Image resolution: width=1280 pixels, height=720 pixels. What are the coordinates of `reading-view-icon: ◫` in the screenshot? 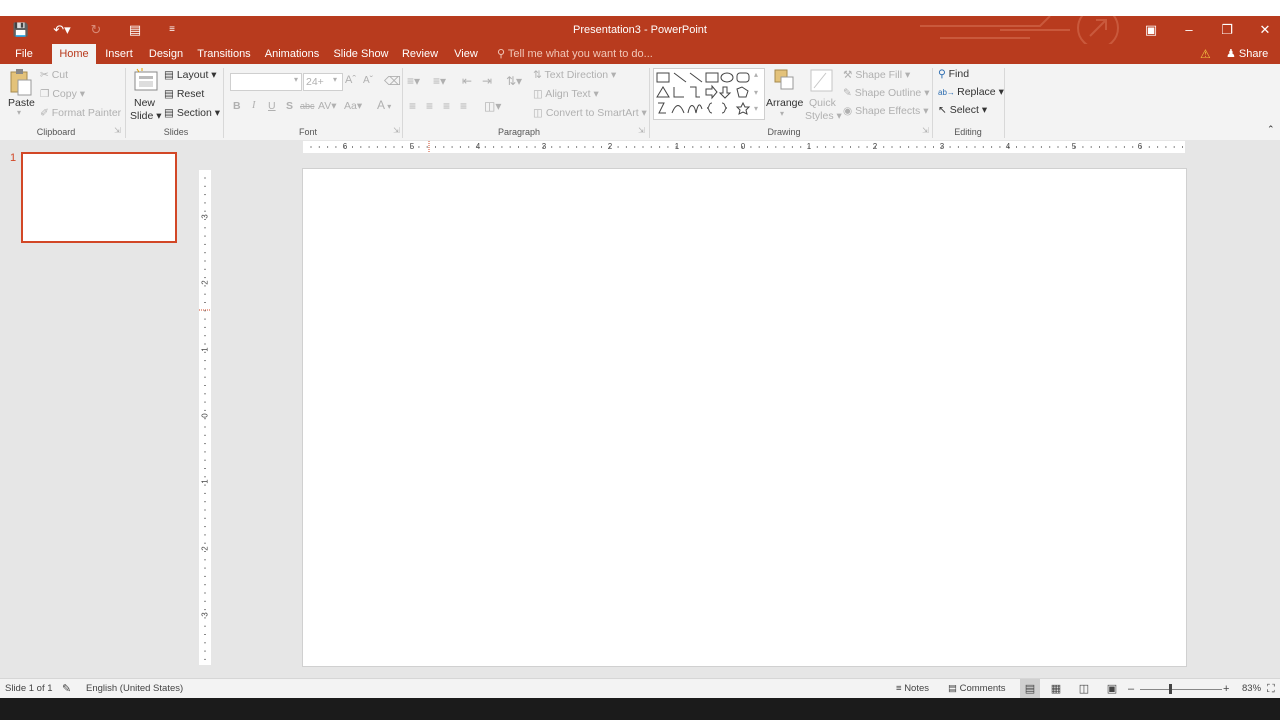 It's located at (1084, 689).